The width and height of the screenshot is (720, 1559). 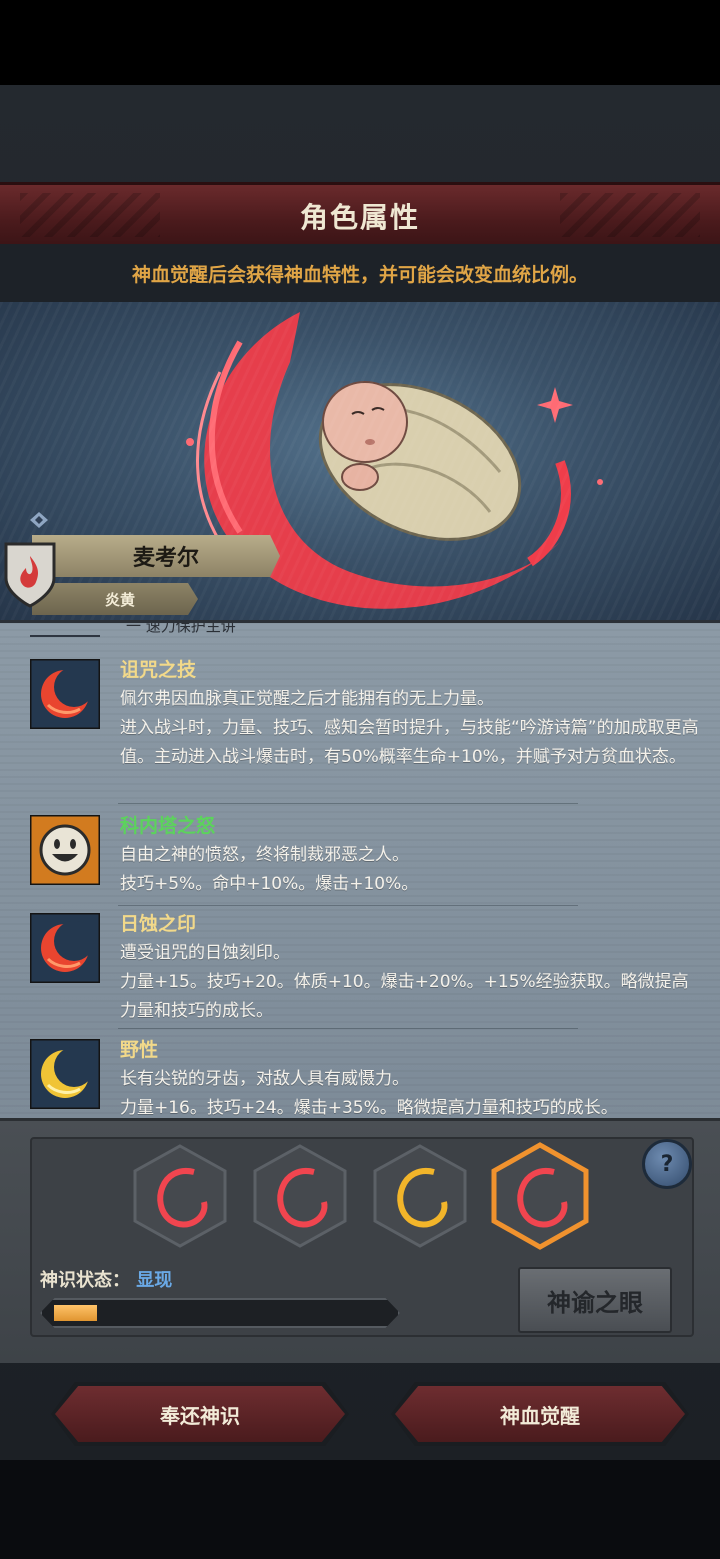 What do you see at coordinates (85, 1280) in the screenshot?
I see `status-label: 神识状态：` at bounding box center [85, 1280].